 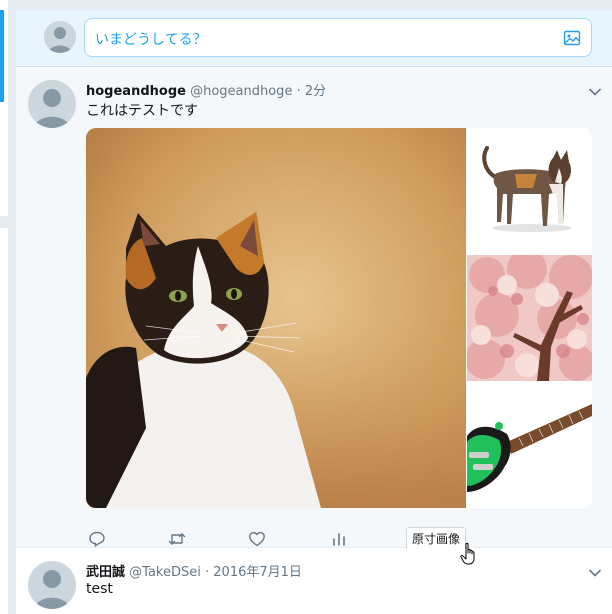 I want to click on compose-box: いまどうしてる？, so click(x=314, y=38).